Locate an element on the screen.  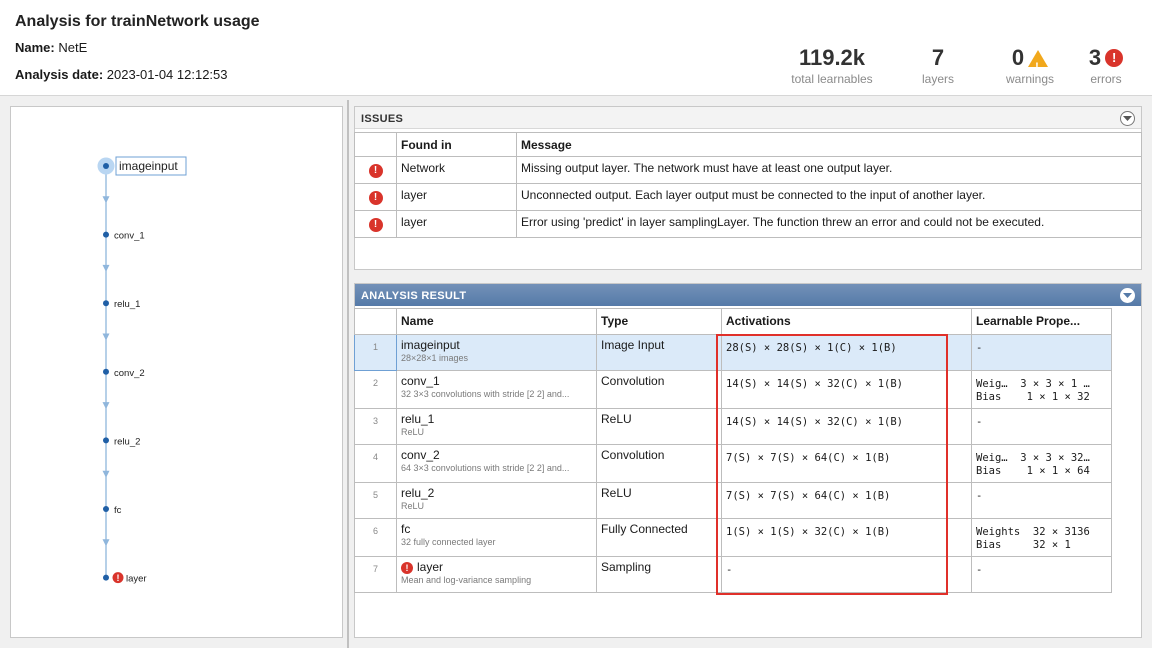
layer-description: 28×28×1 images is located at coordinates (435, 358).